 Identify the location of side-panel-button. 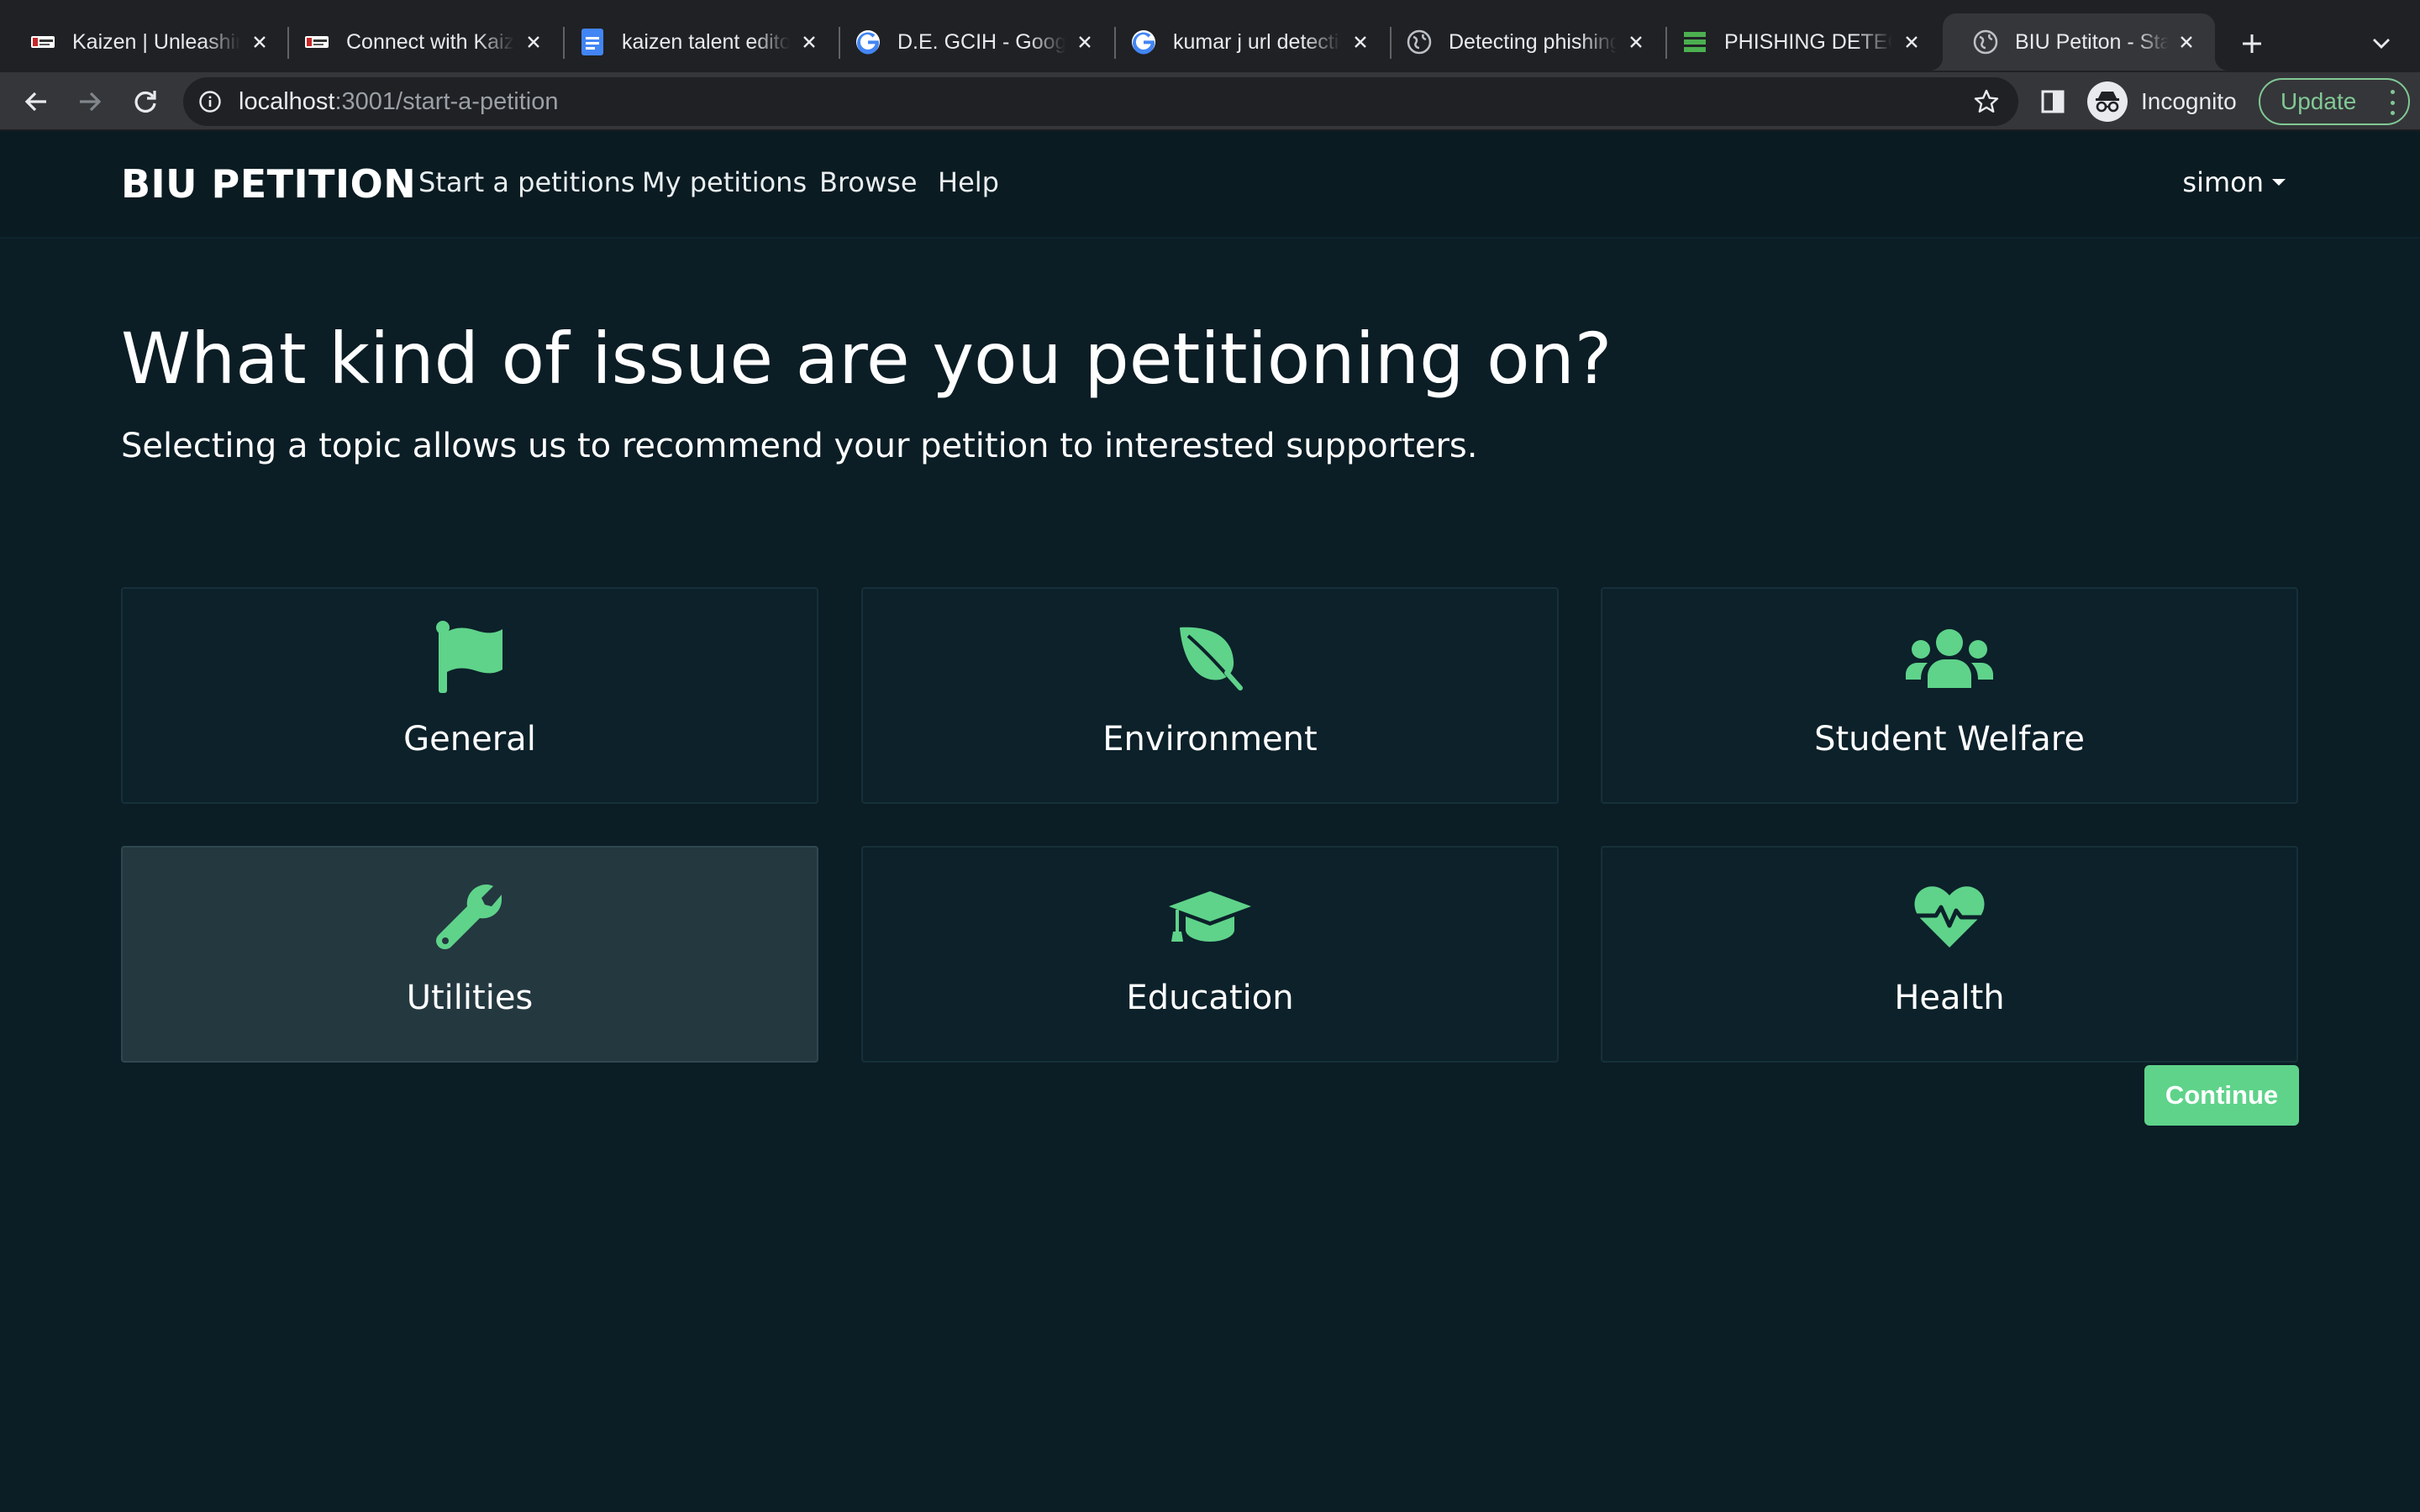
(2053, 102).